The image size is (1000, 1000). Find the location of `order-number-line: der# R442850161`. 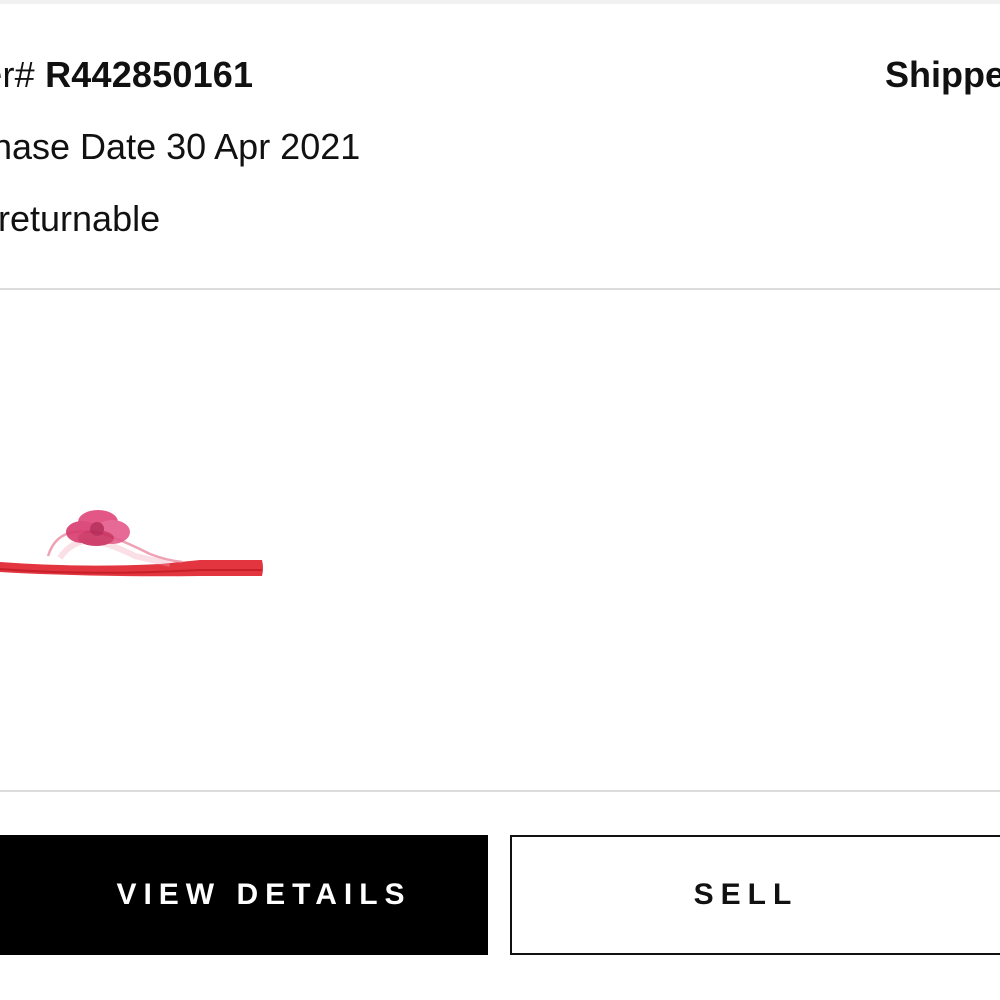

order-number-line: der# R442850161 is located at coordinates (126, 75).